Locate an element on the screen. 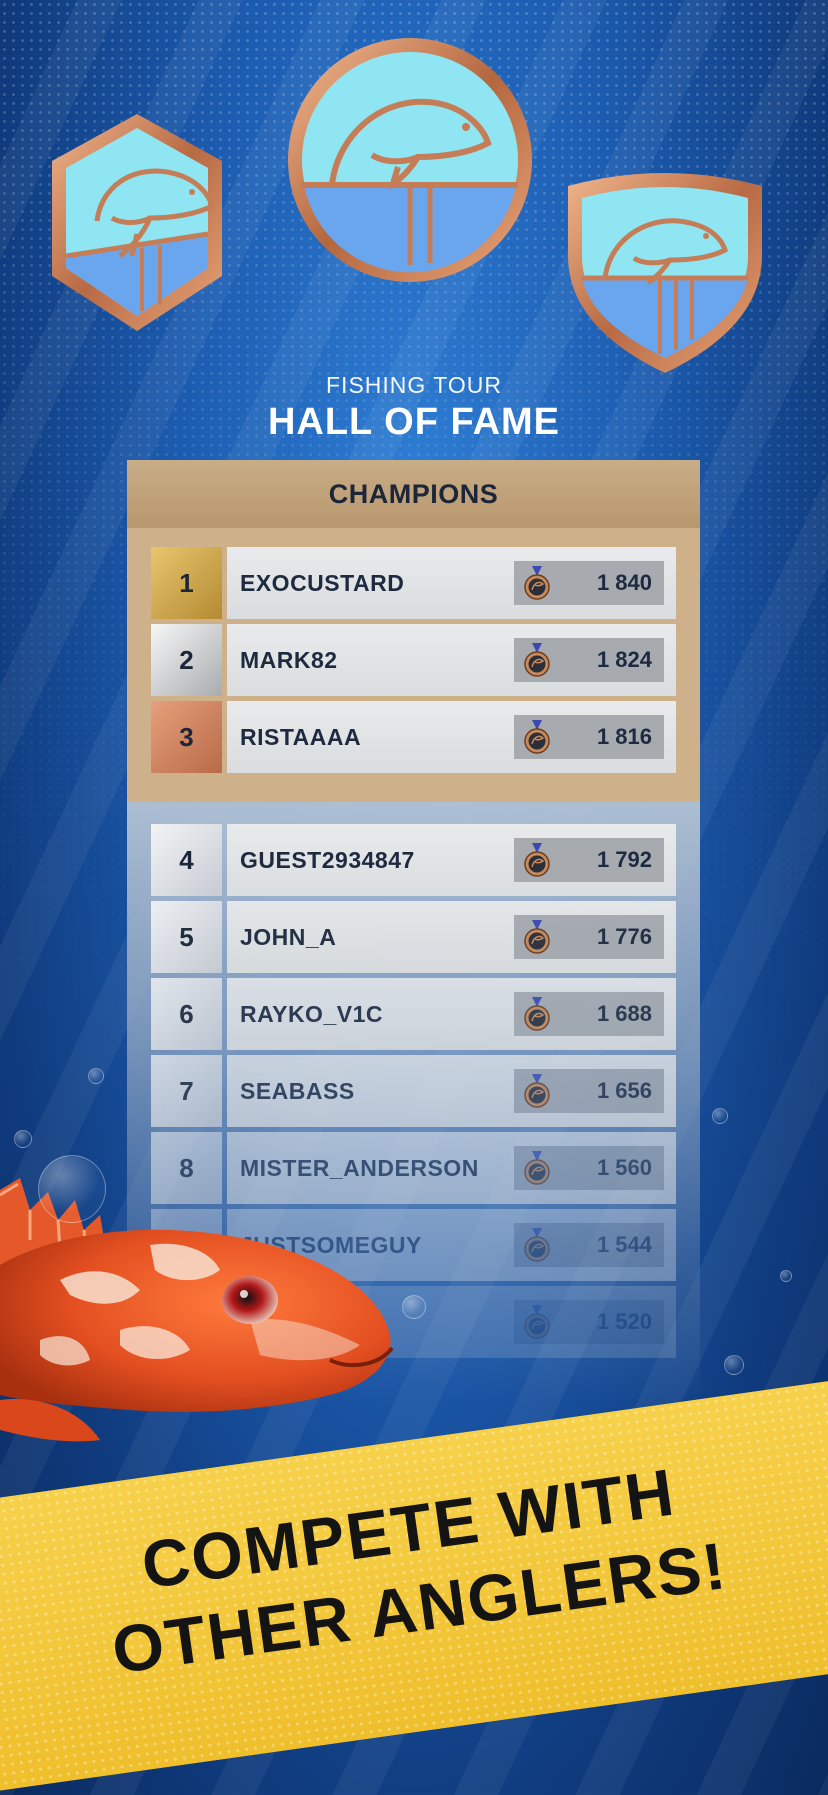 The height and width of the screenshot is (1795, 828). leaderboard-row: 3 RISTAAAA 1 816 is located at coordinates (413, 737).